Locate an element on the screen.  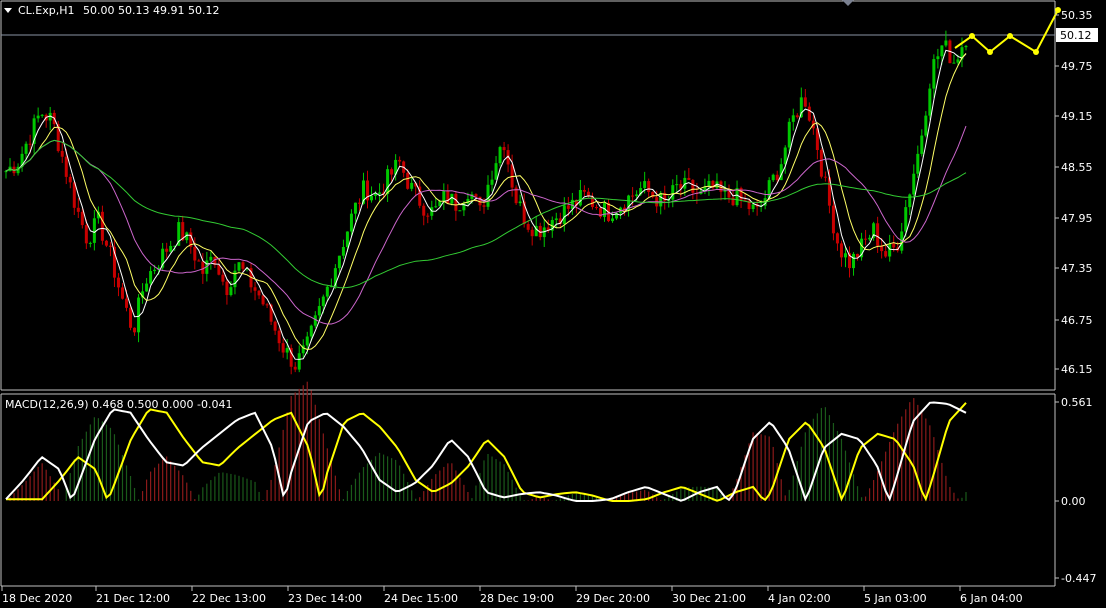
price-tick-label: 49.15 is located at coordinates (1077, 116).